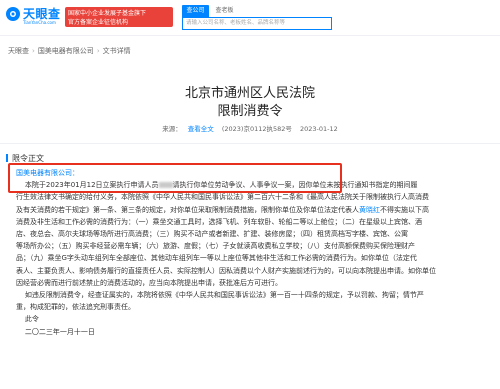  I want to click on tianyancha-logo: 天眼查 TianYanCha.com, so click(32, 18).